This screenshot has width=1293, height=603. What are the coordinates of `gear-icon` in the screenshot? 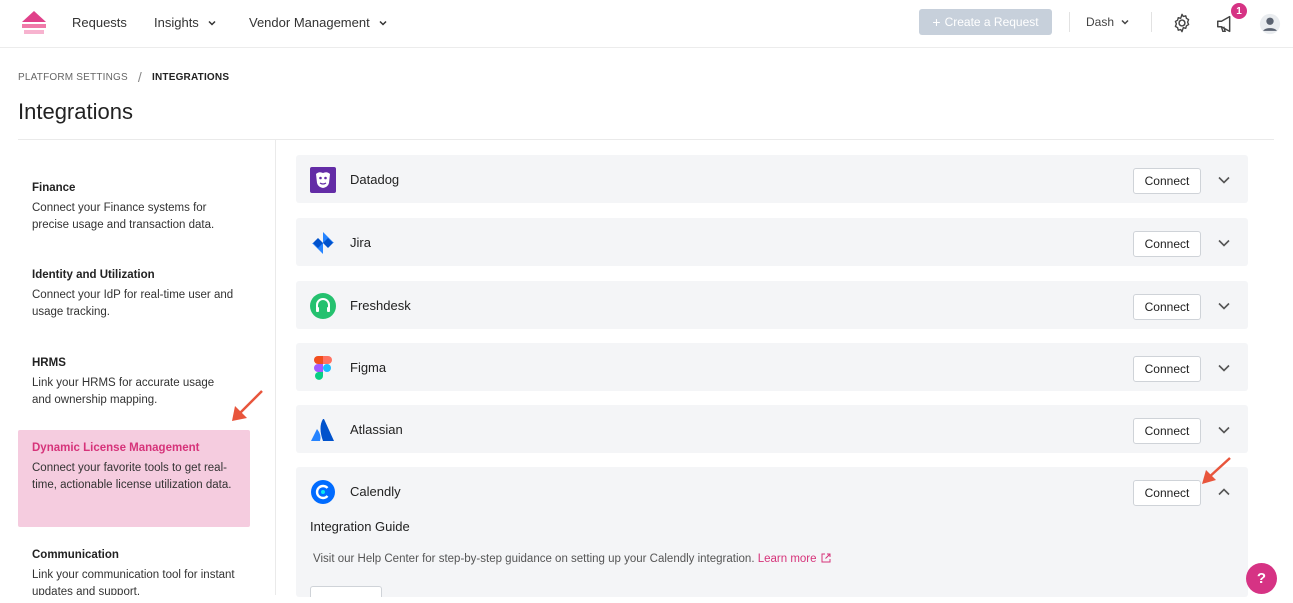 It's located at (1182, 23).